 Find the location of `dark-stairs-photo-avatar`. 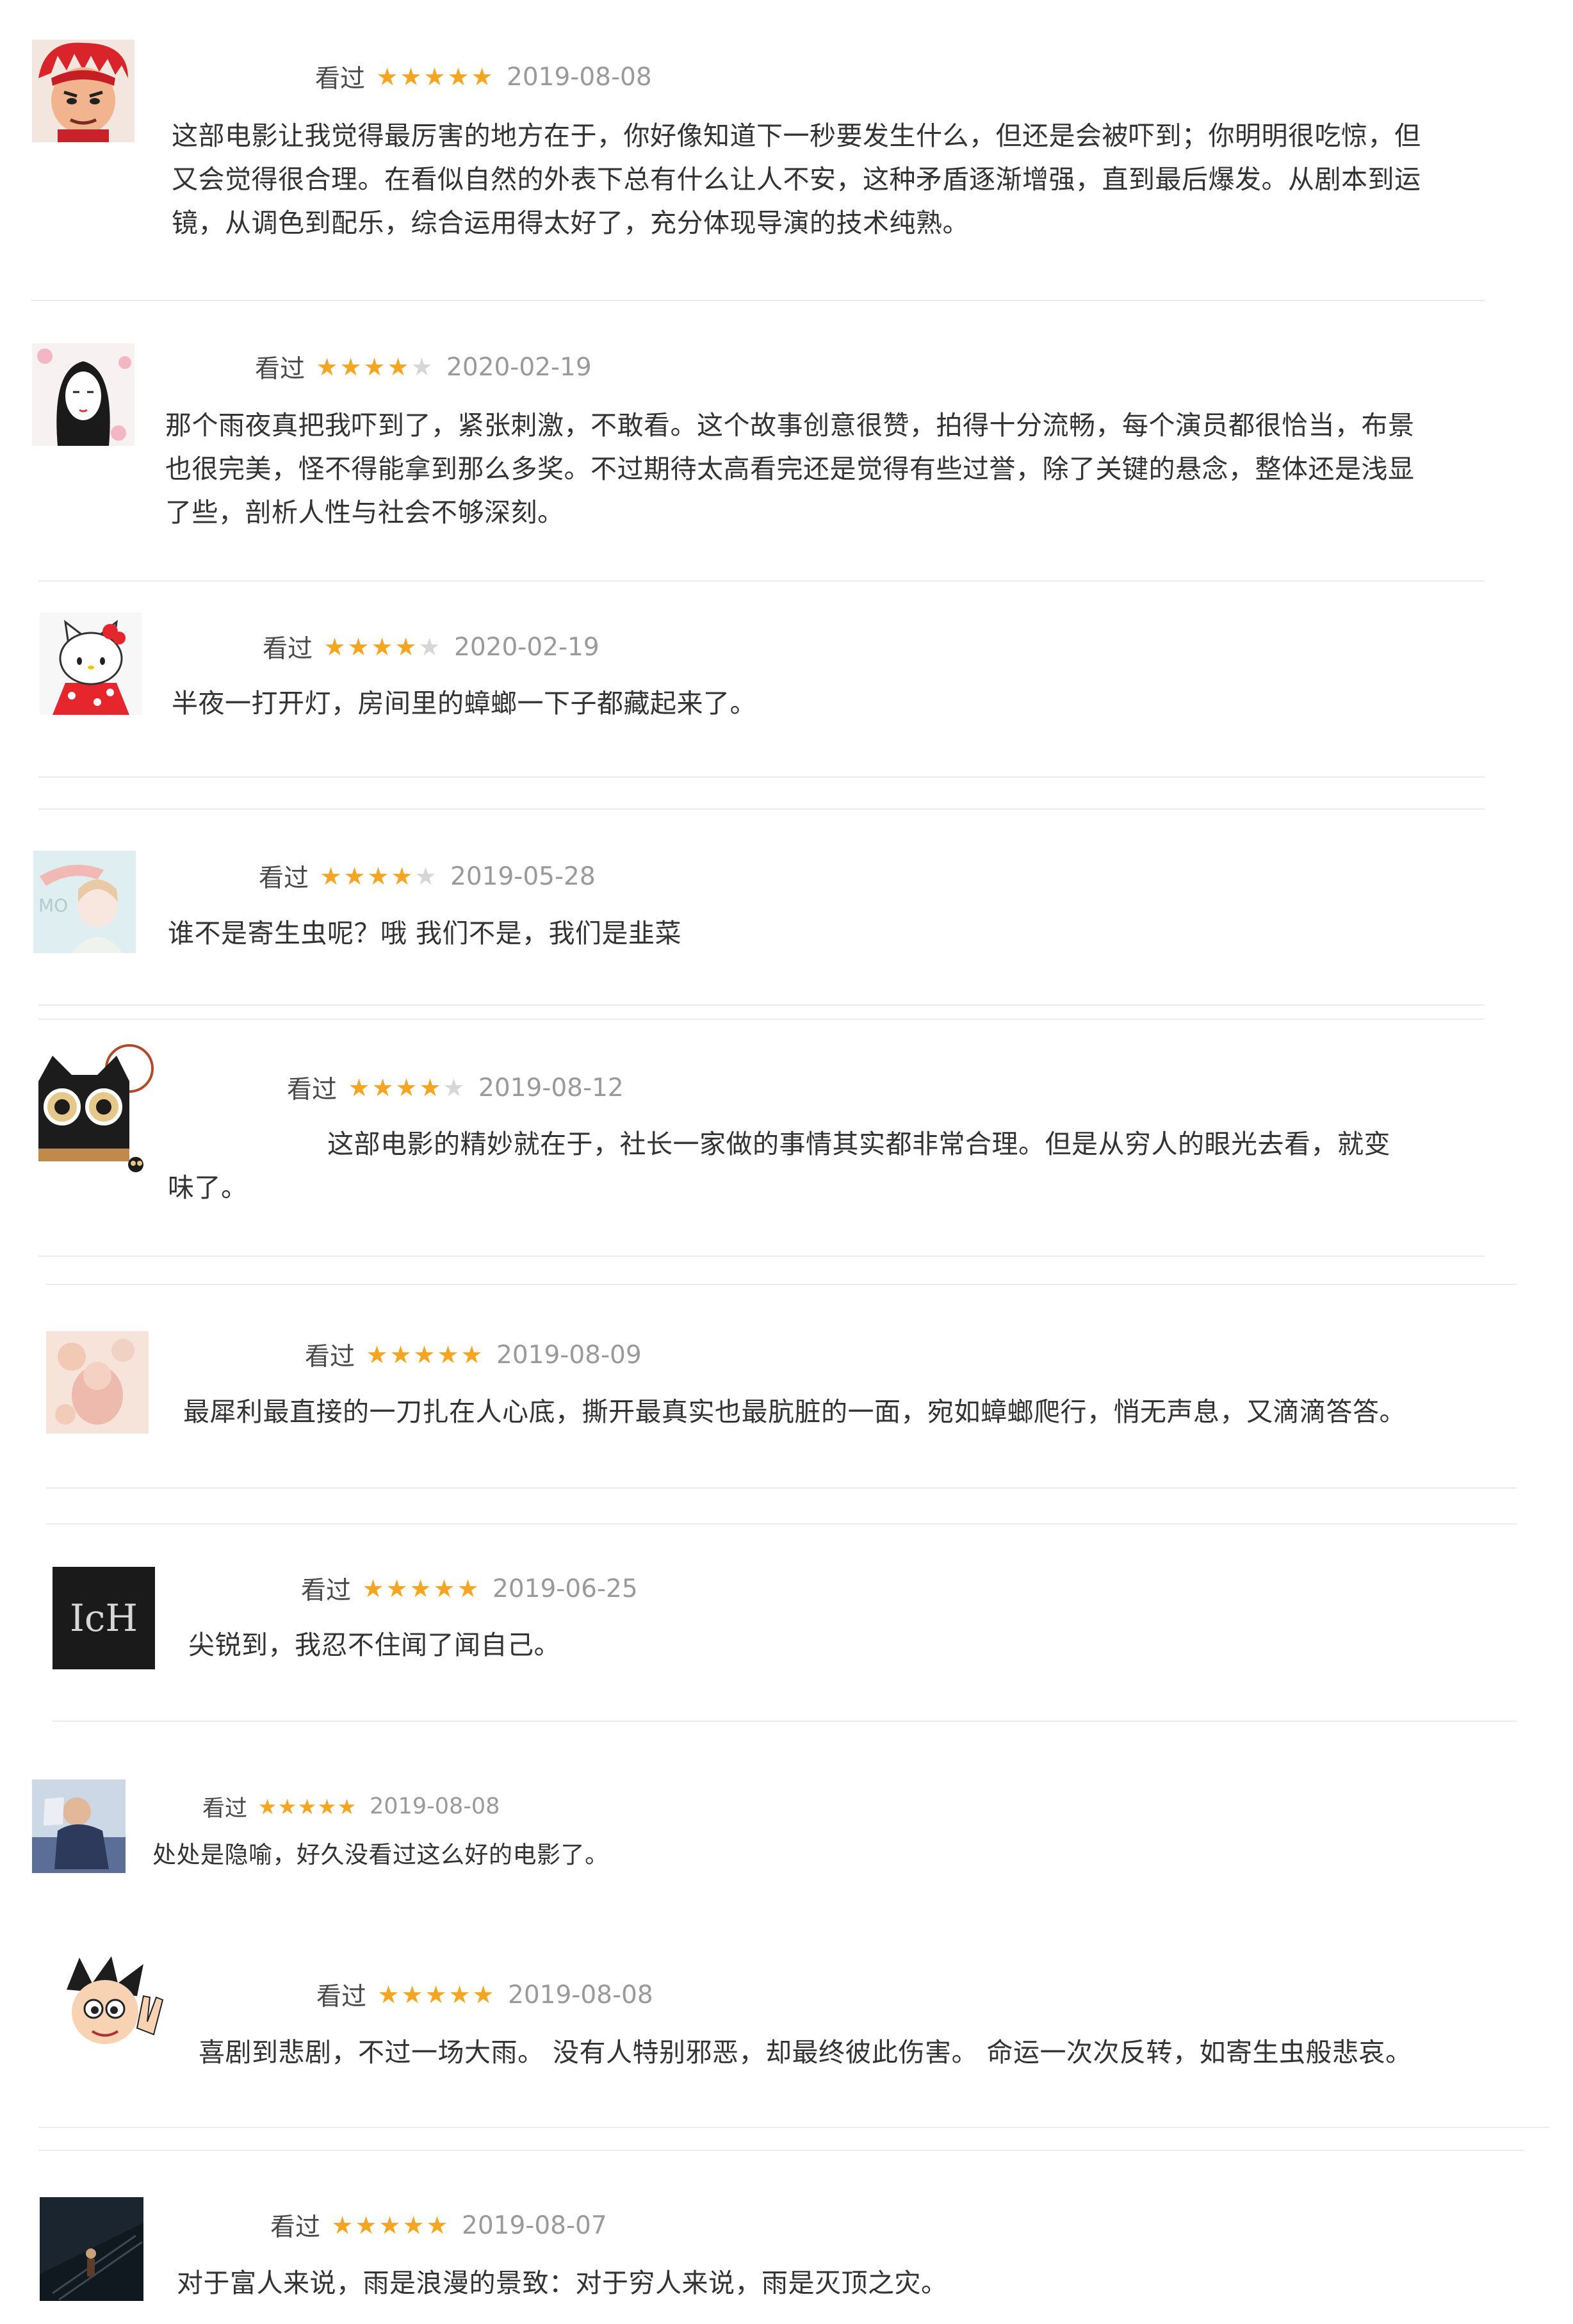

dark-stairs-photo-avatar is located at coordinates (92, 2249).